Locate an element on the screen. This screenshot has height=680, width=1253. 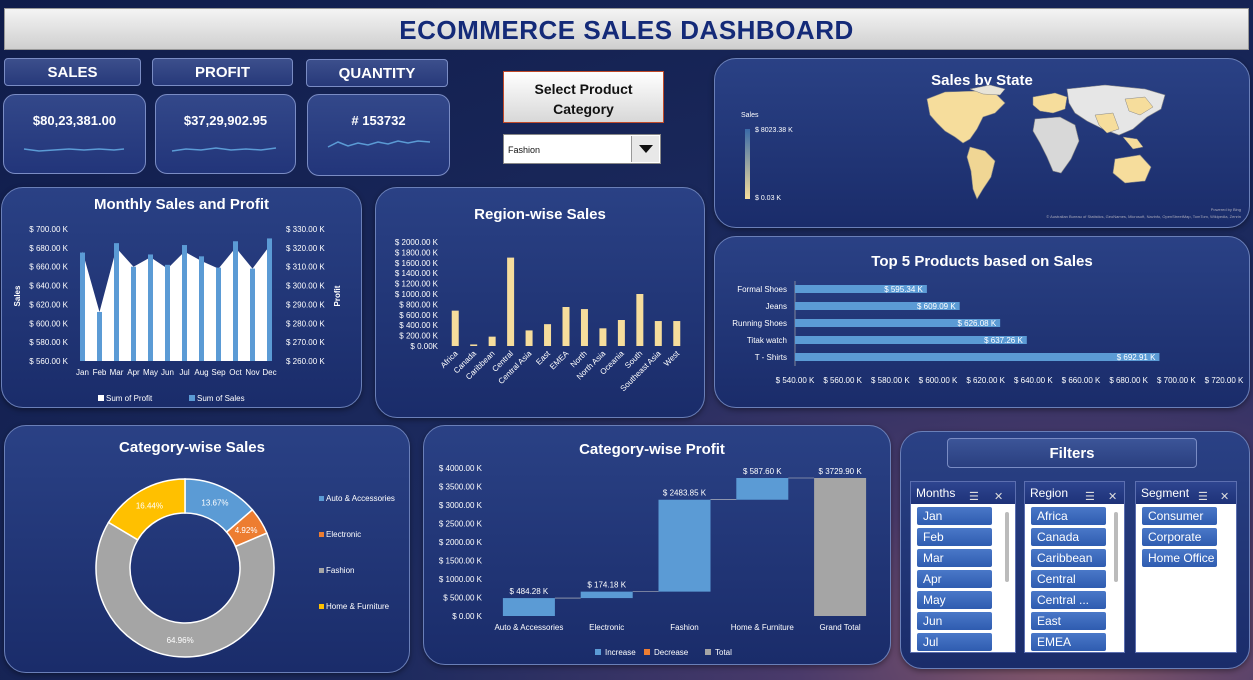
segment-slicer-item: Home Office is located at coordinates (1179, 558).